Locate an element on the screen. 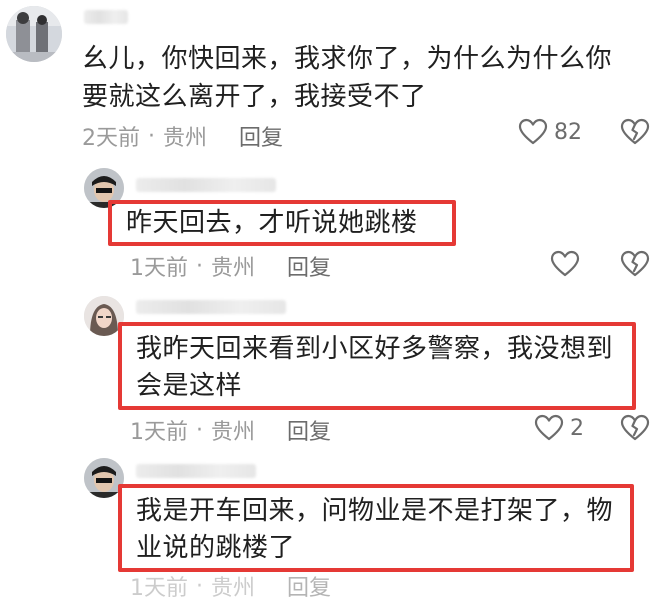  highlight-box: 我昨天回来看到小区好多警察，我没想到 会是这样 is located at coordinates (377, 366).